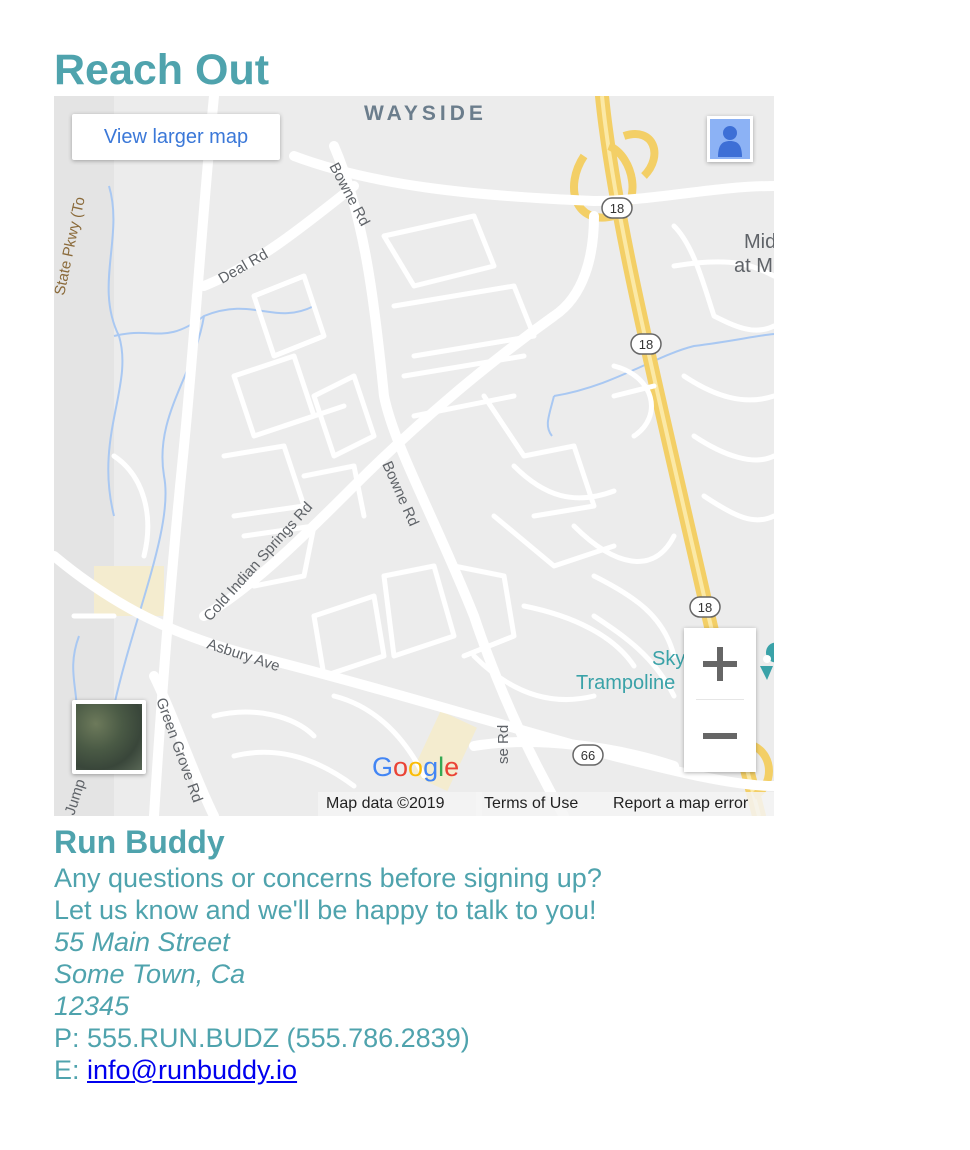 Image resolution: width=970 pixels, height=1150 pixels. I want to click on email-link: info@runbuddy.io, so click(192, 1070).